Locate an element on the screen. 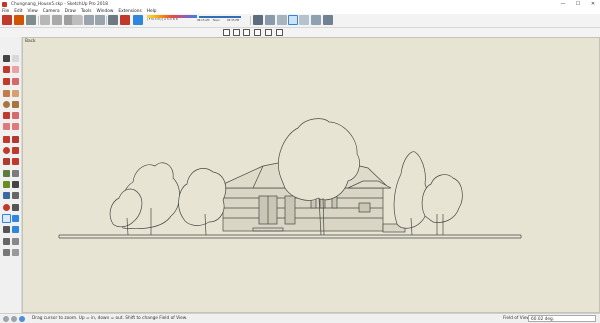 Image resolution: width=600 pixels, height=323 pixels. orbit-icon is located at coordinates (6, 207).